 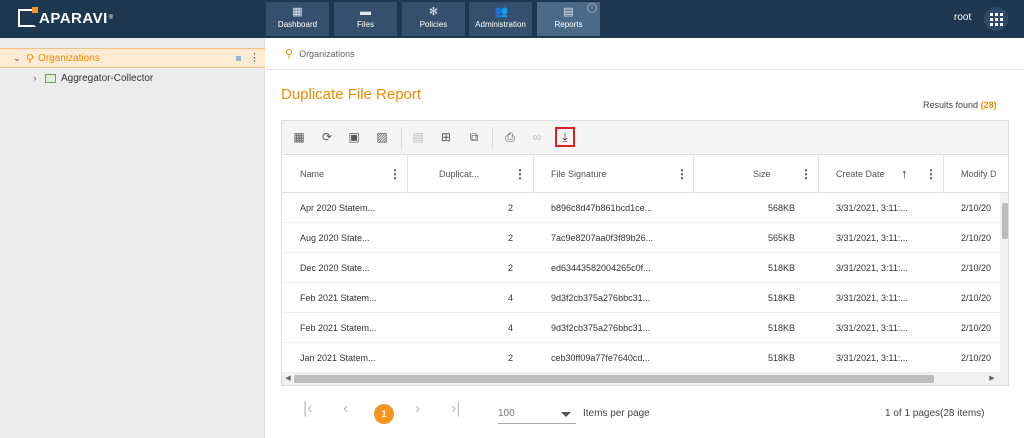 What do you see at coordinates (354, 137) in the screenshot?
I see `save-icon: ▣` at bounding box center [354, 137].